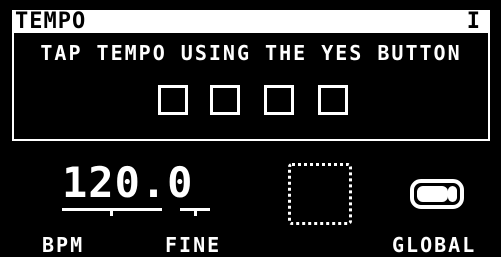  I want to click on toggle-switch-icon, so click(437, 194).